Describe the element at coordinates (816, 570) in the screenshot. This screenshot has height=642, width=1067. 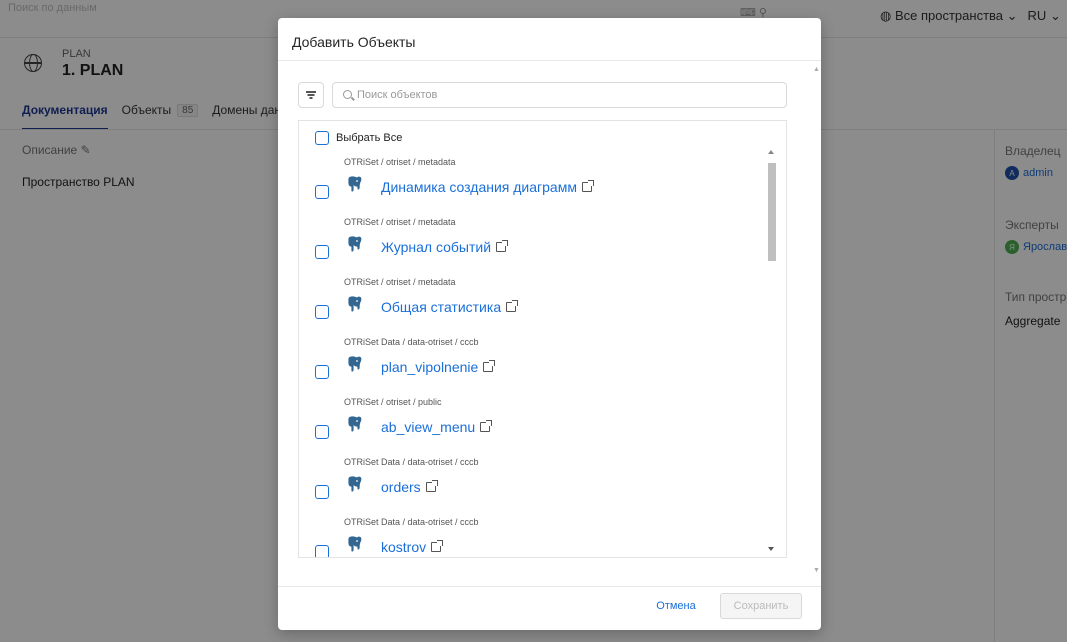
I see `scroll-down-icon: ▼` at that location.